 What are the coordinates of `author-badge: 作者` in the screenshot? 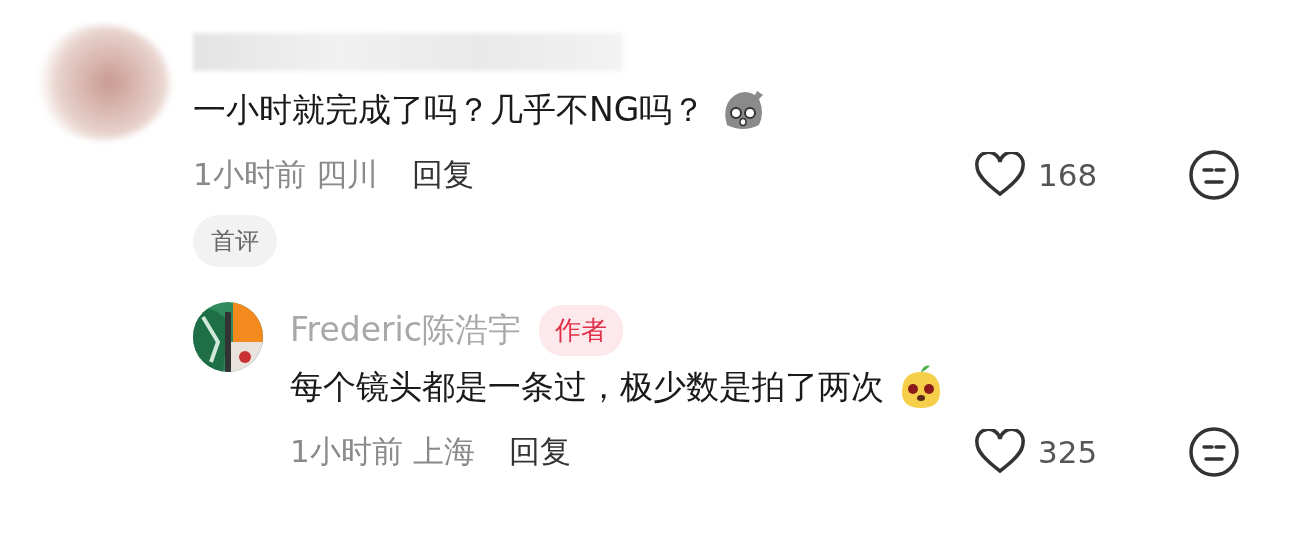 It's located at (580, 330).